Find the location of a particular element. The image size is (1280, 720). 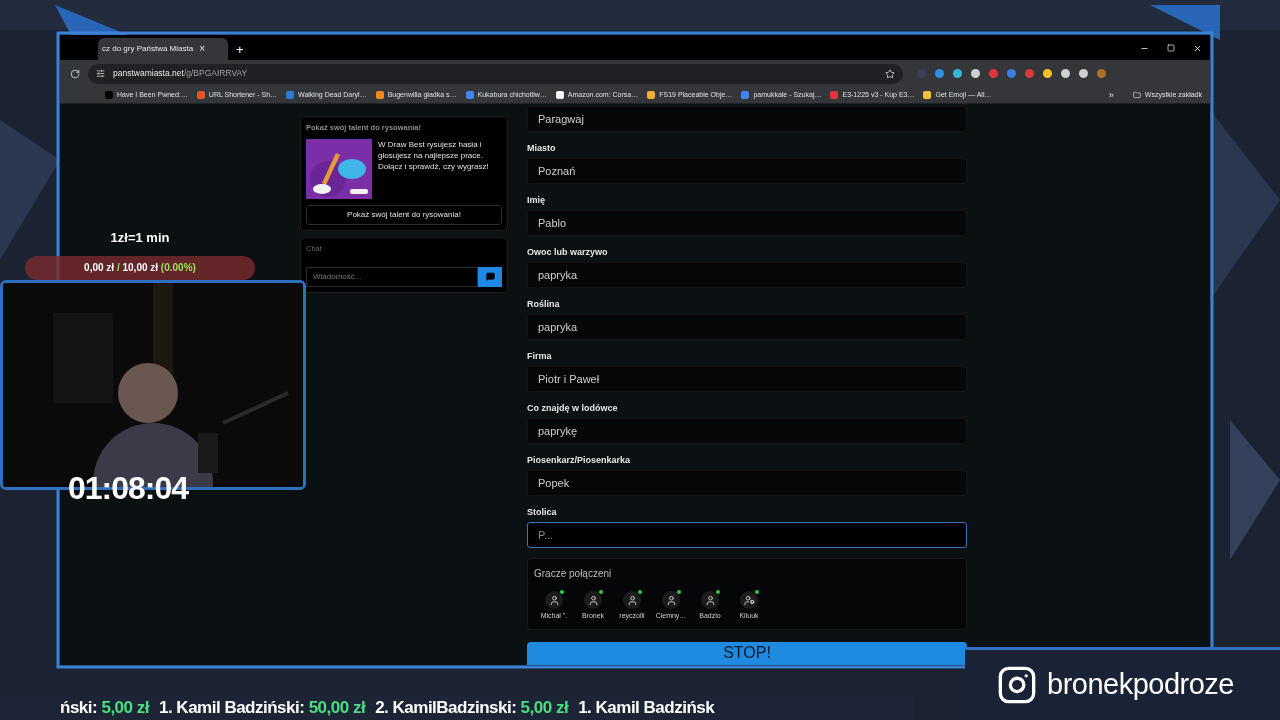

input-field: Piotr i Paweł is located at coordinates (747, 379).